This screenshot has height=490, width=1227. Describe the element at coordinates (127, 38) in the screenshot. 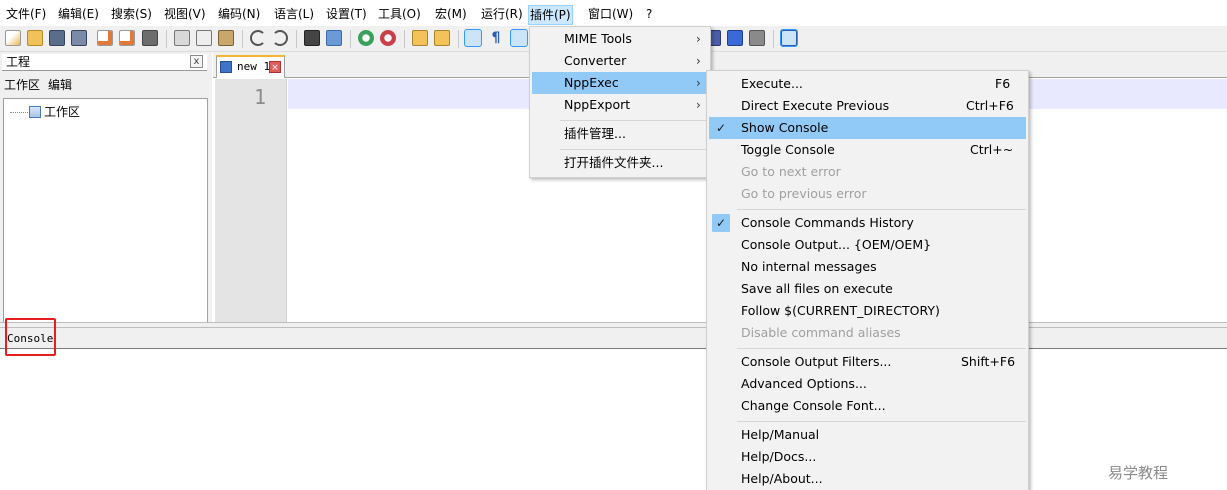

I see `close-all-icon` at that location.